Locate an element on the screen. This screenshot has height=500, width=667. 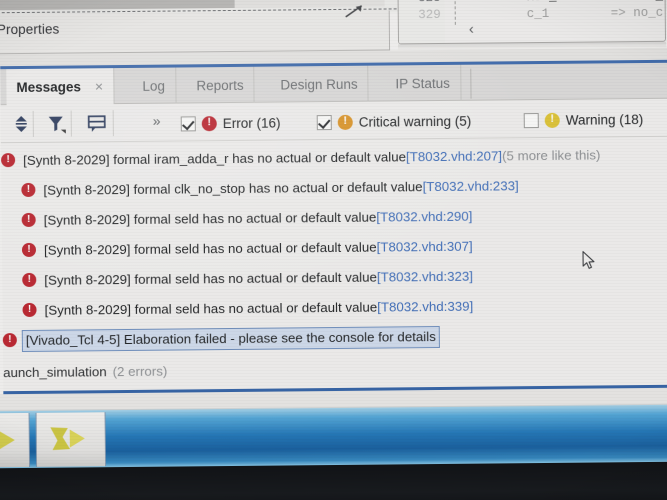
tab-ip-status-label: IP Status is located at coordinates (423, 83).